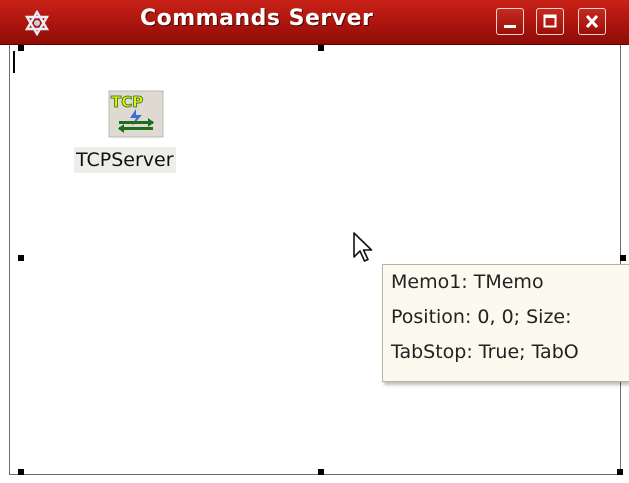 This screenshot has width=629, height=483. Describe the element at coordinates (127, 102) in the screenshot. I see `svg-text: TCP` at that location.